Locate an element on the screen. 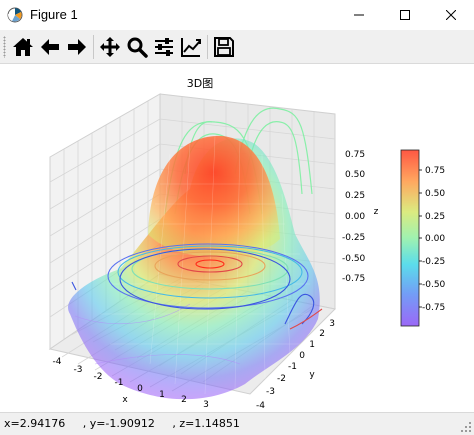 This screenshot has height=435, width=474. zoom-button is located at coordinates (137, 47).